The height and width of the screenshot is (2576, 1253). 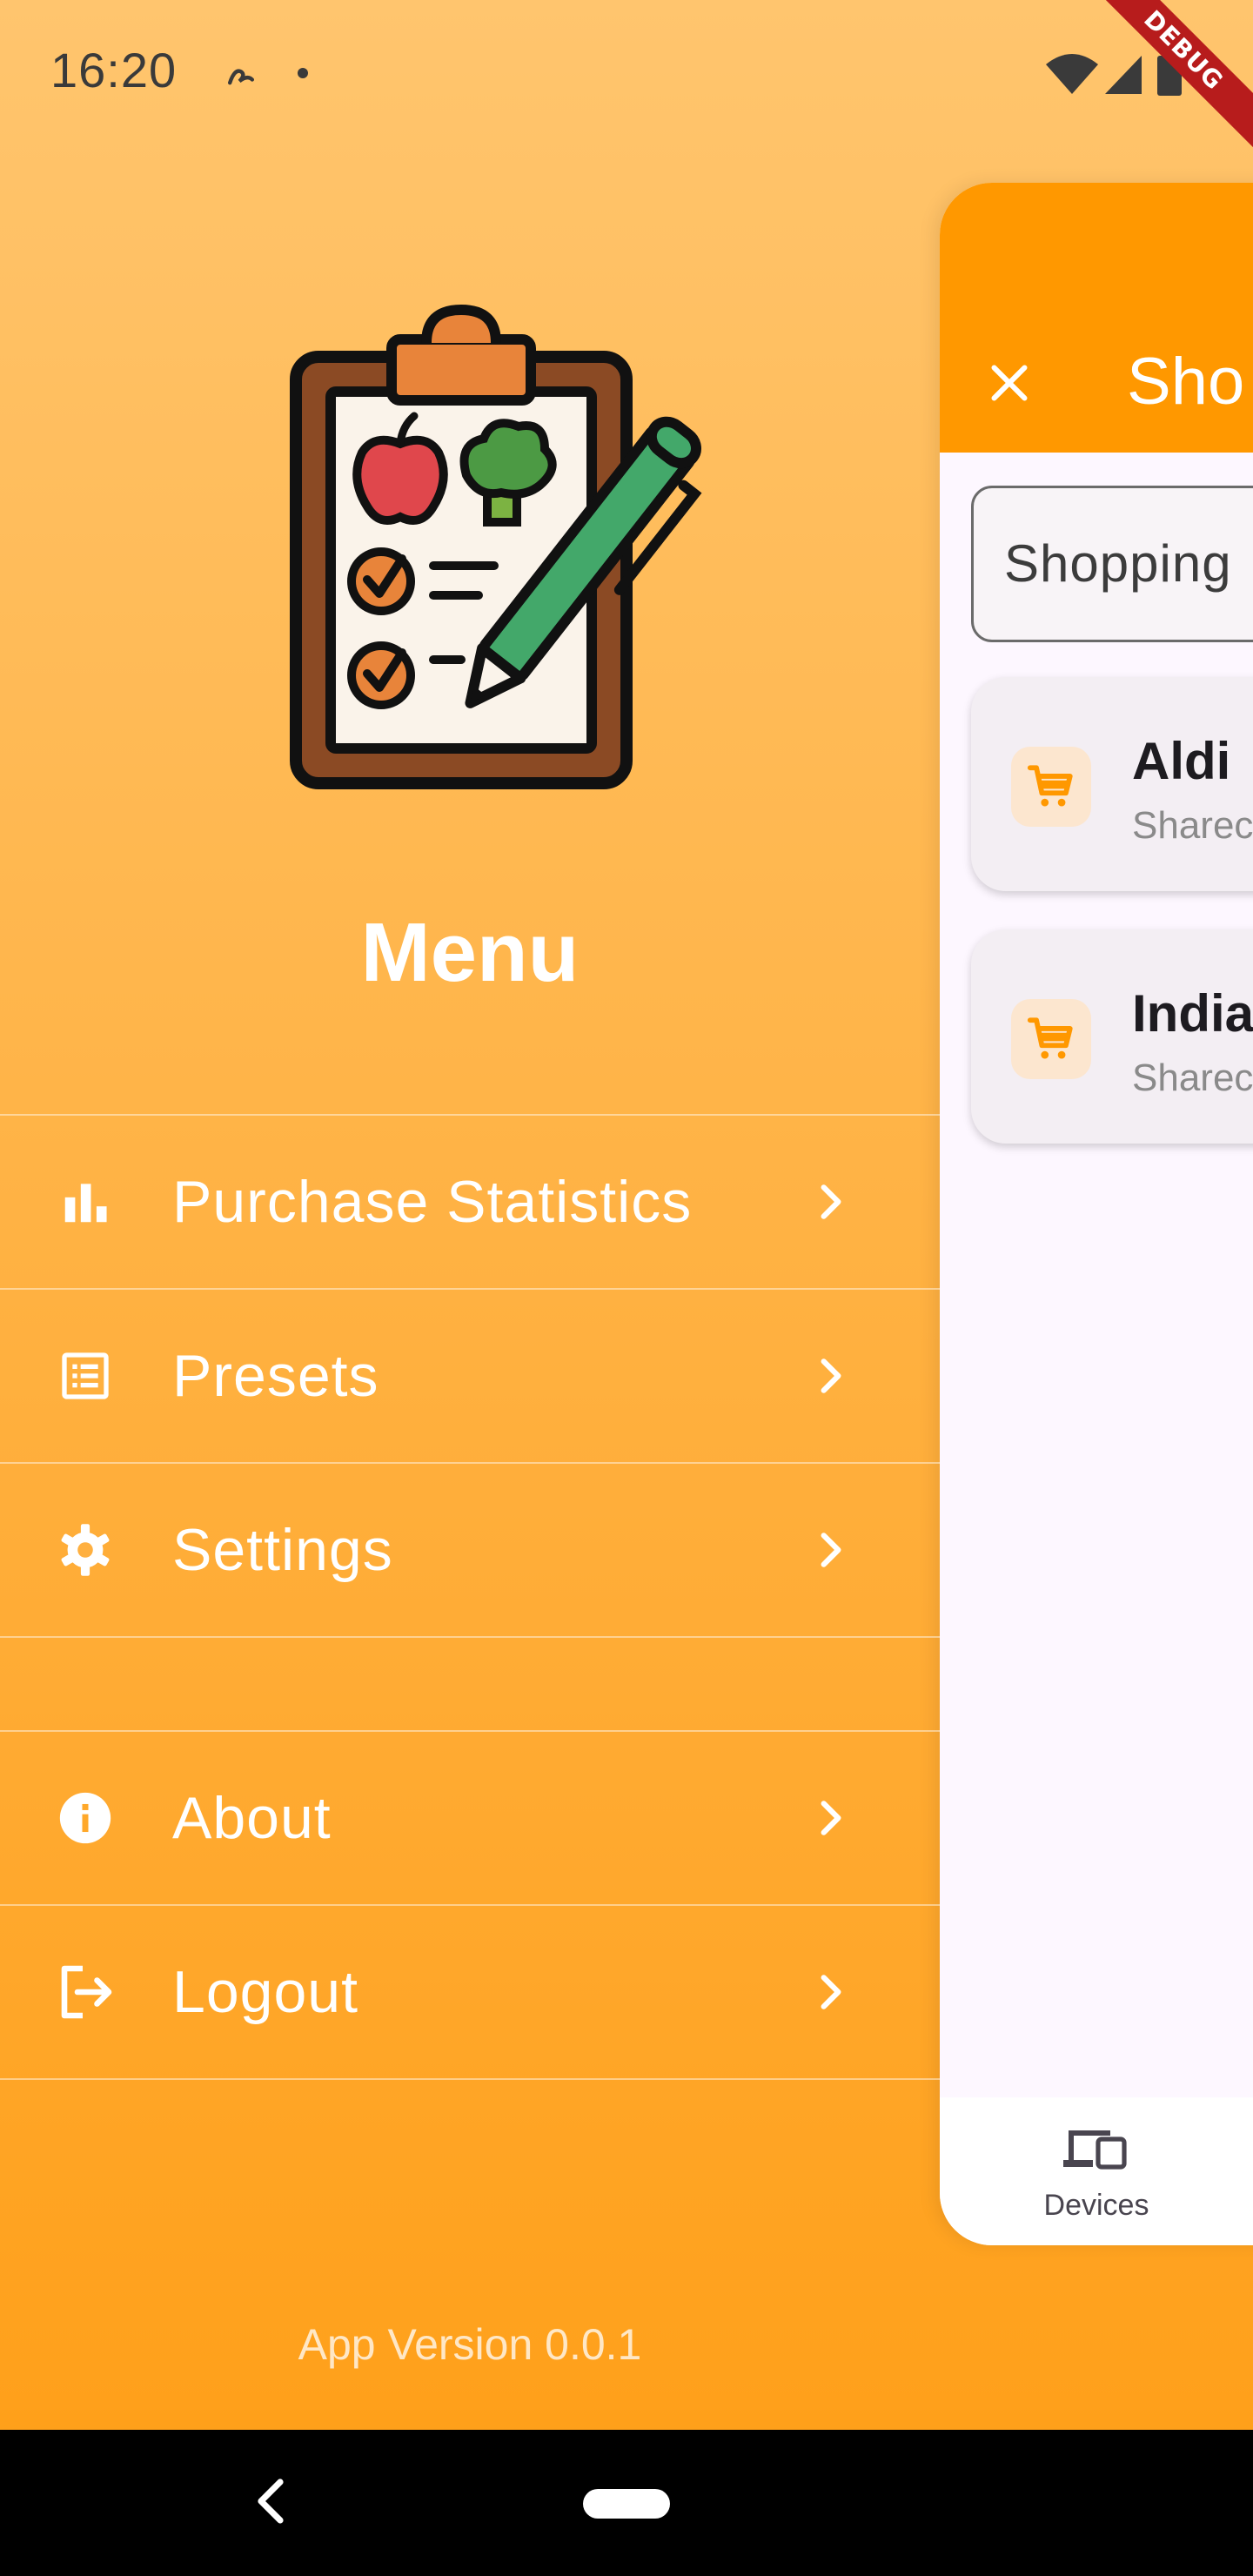 I want to click on close-icon, so click(x=1009, y=383).